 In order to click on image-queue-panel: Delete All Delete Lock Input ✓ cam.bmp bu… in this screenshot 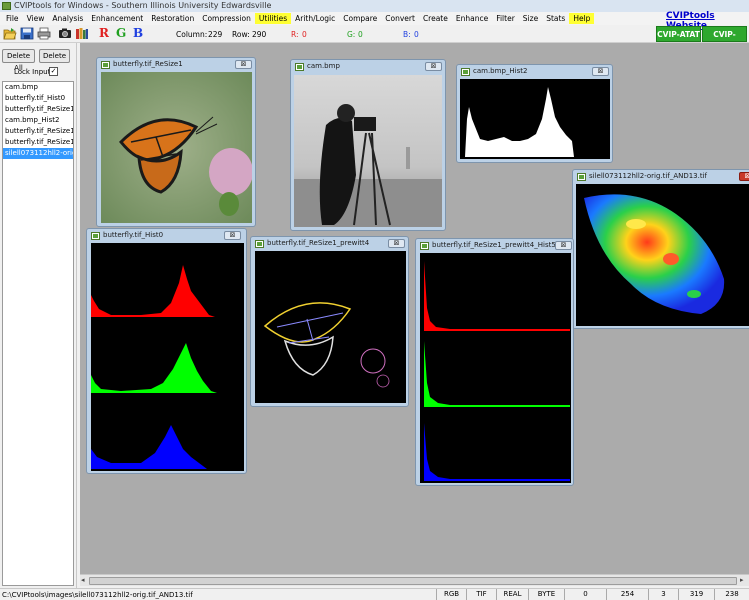, I will do `click(38, 315)`.